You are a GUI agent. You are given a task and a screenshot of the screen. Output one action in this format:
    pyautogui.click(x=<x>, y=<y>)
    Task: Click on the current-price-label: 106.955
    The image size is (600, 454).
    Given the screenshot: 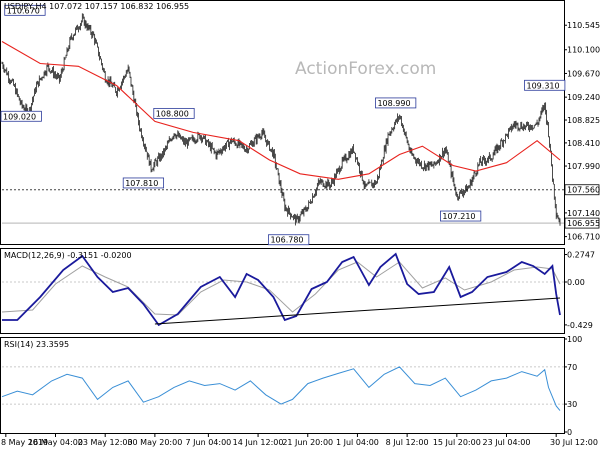 What is the action you would take?
    pyautogui.click(x=583, y=223)
    